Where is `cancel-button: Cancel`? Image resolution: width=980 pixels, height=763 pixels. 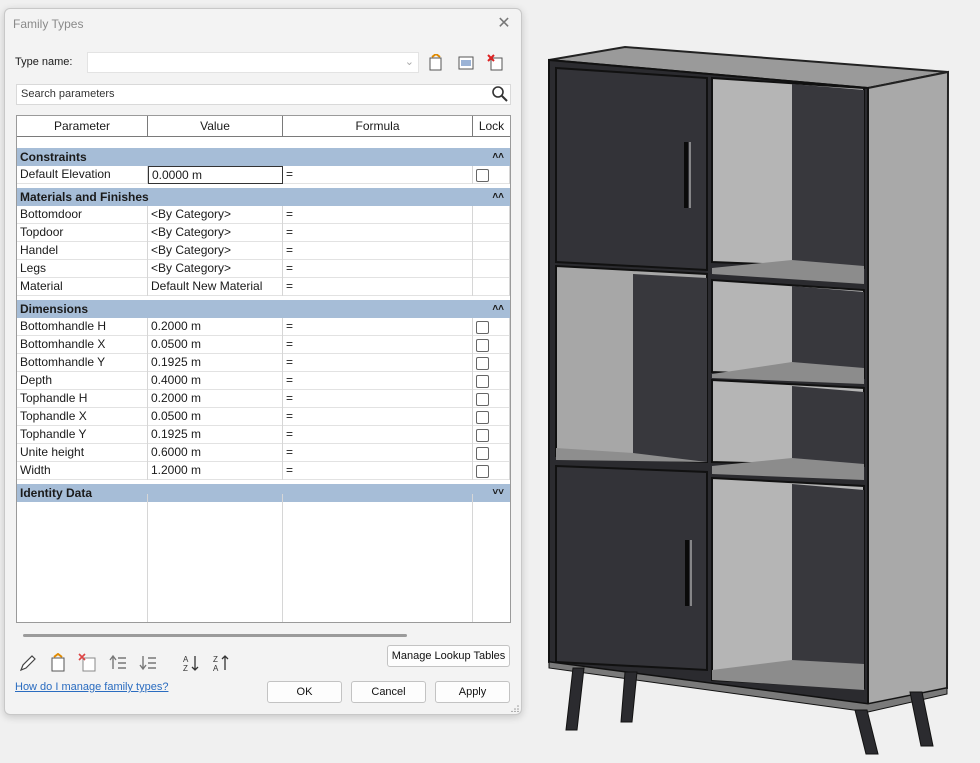 cancel-button: Cancel is located at coordinates (388, 692).